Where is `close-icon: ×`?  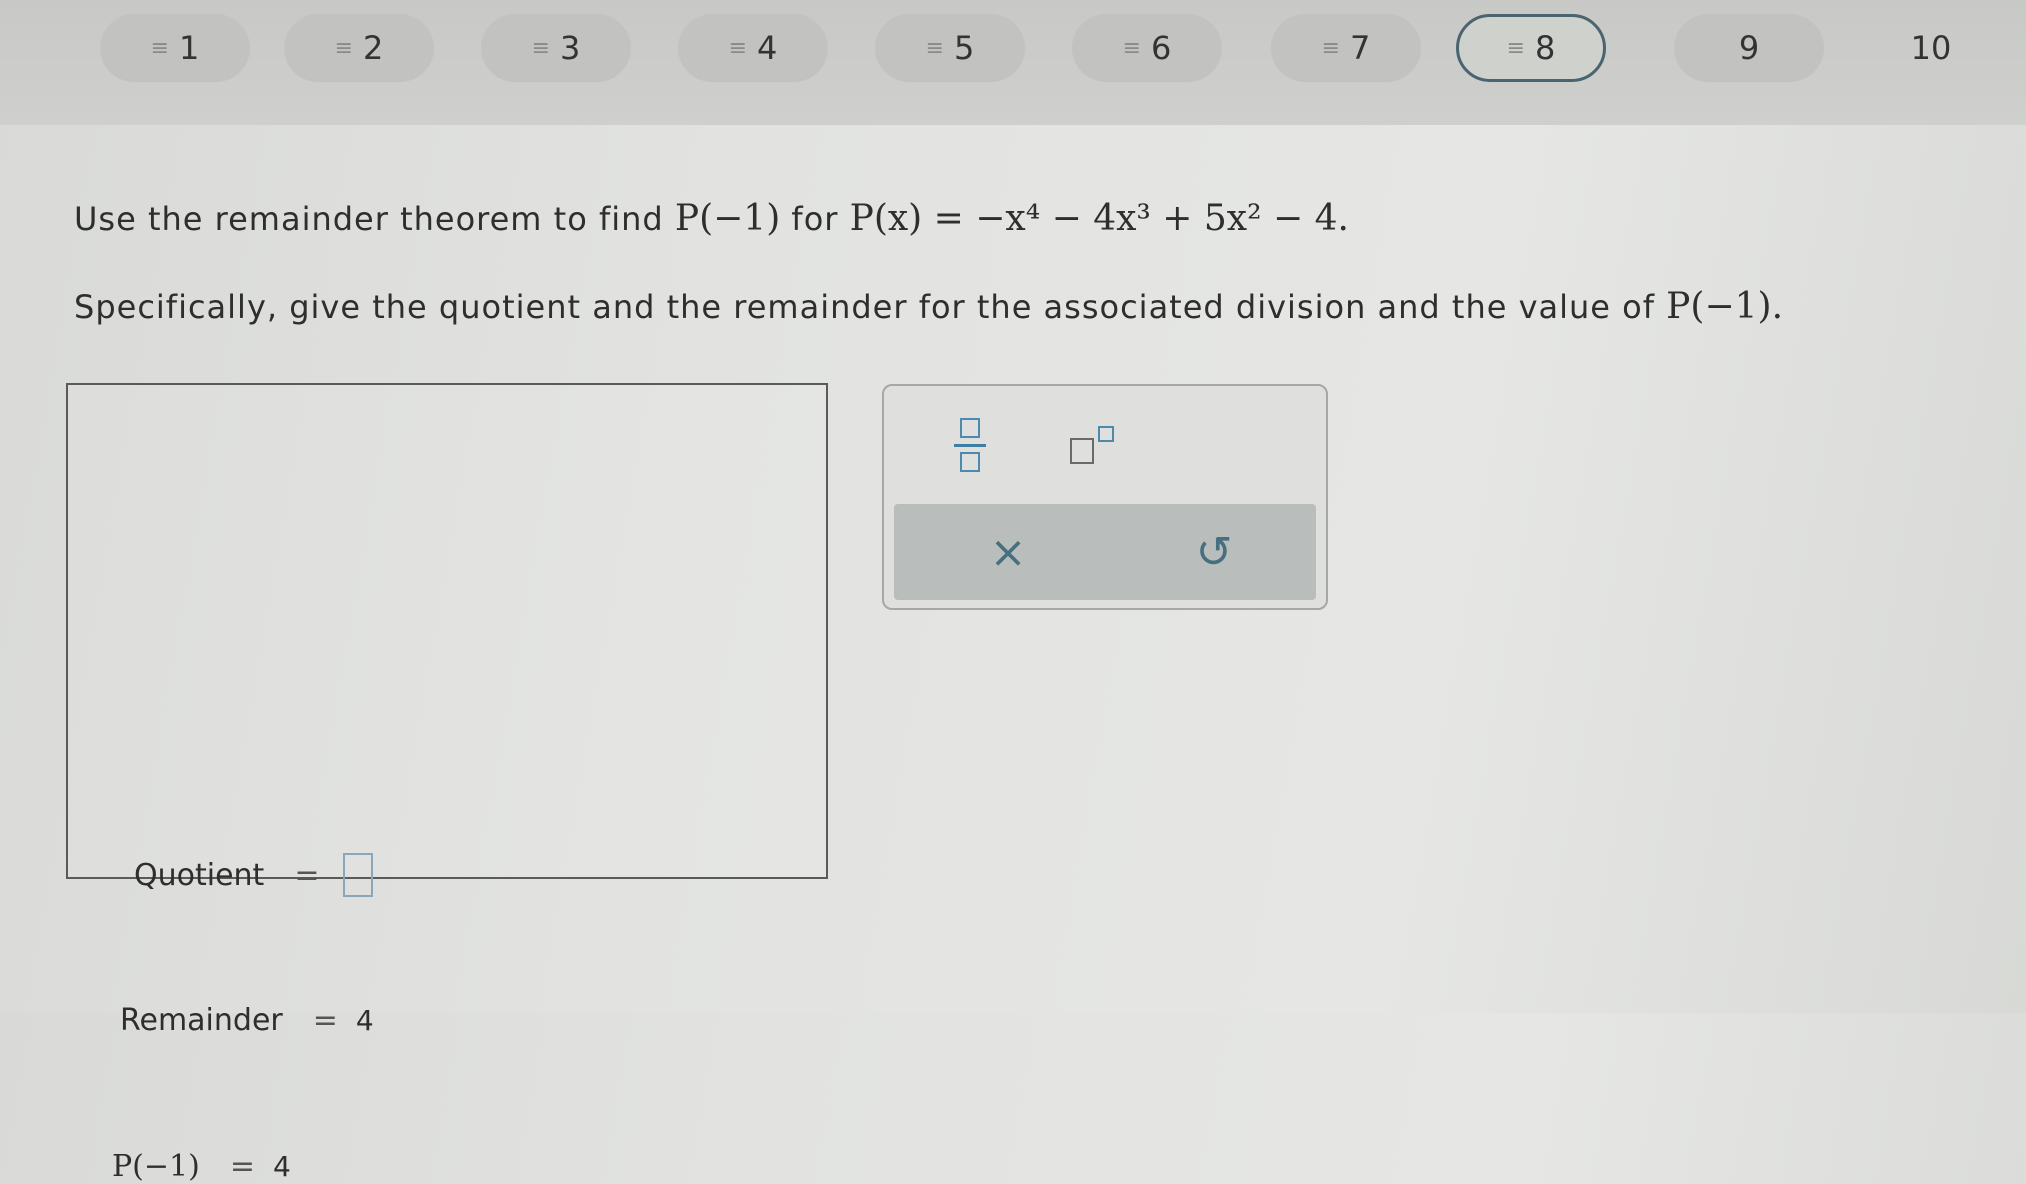
close-icon: × is located at coordinates (1008, 552).